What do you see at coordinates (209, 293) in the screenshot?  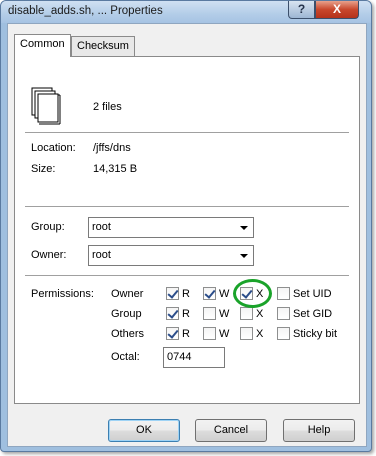 I see `owner-write-checkbox` at bounding box center [209, 293].